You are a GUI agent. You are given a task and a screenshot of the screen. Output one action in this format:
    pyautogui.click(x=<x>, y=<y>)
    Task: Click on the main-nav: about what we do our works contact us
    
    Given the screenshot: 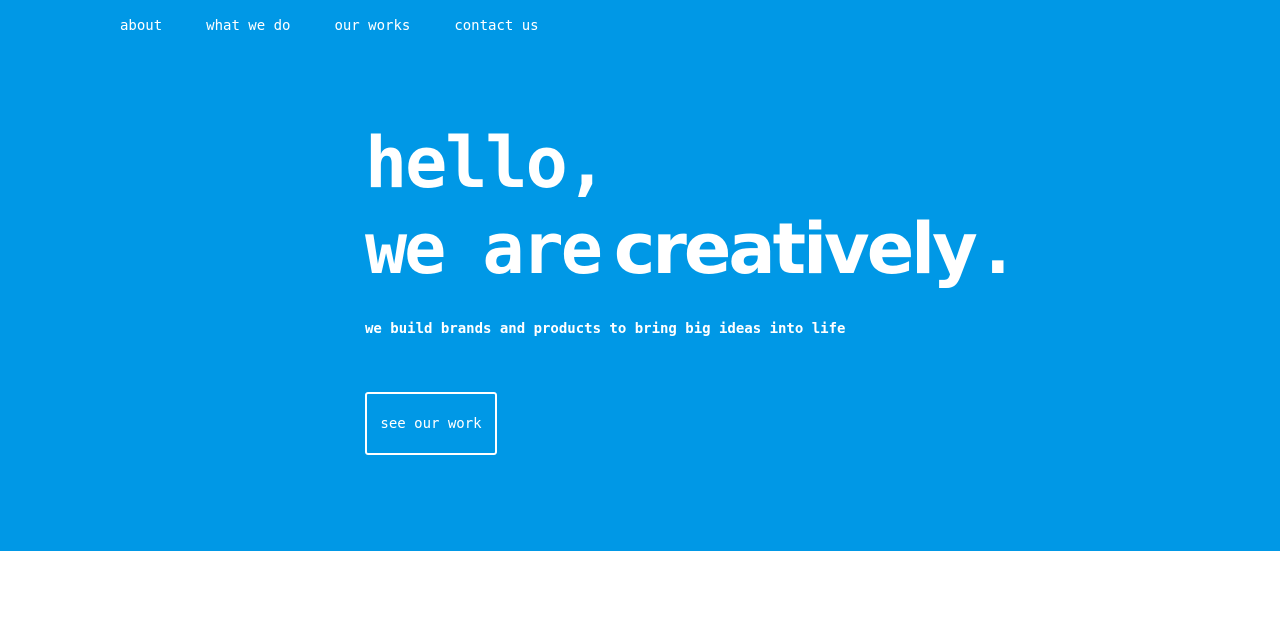 What is the action you would take?
    pyautogui.click(x=351, y=26)
    